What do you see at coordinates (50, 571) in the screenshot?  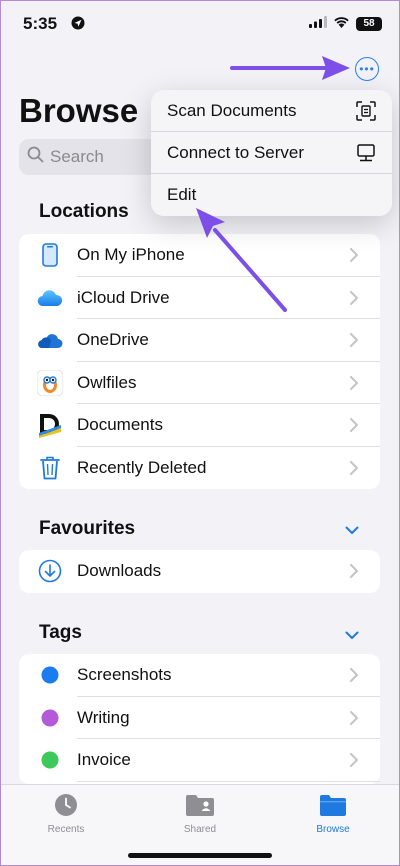 I see `download-icon` at bounding box center [50, 571].